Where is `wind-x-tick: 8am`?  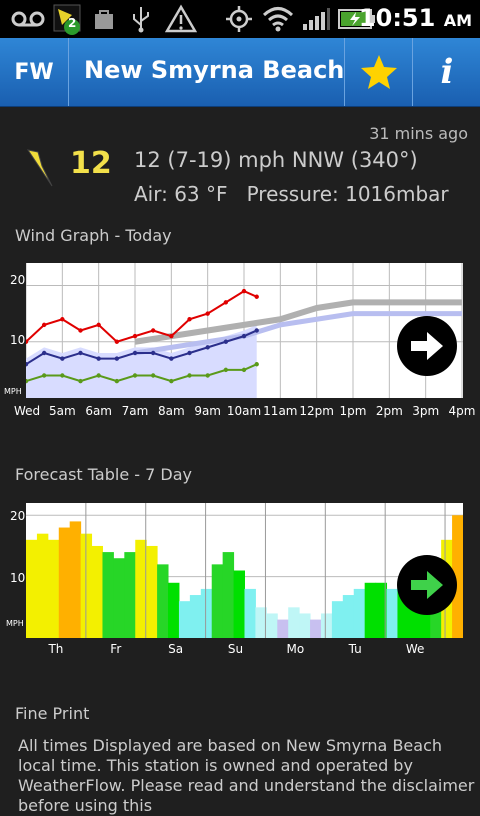 wind-x-tick: 8am is located at coordinates (171, 411).